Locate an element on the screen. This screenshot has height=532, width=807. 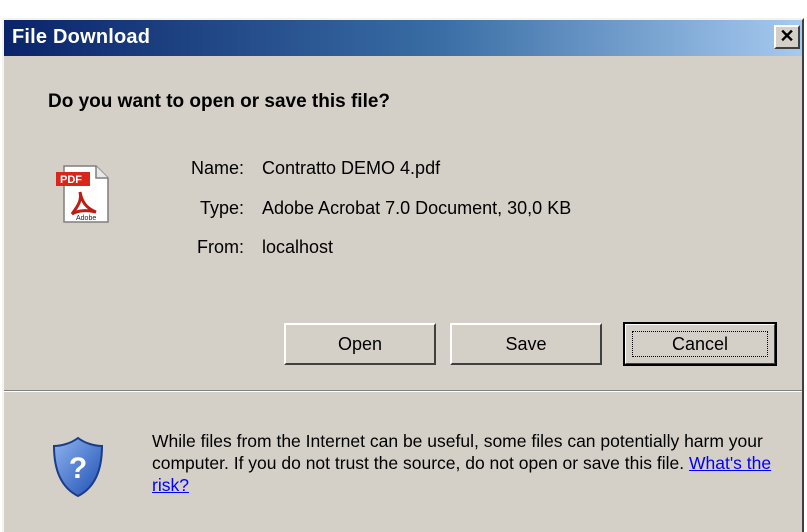
save-button: Save is located at coordinates (526, 344).